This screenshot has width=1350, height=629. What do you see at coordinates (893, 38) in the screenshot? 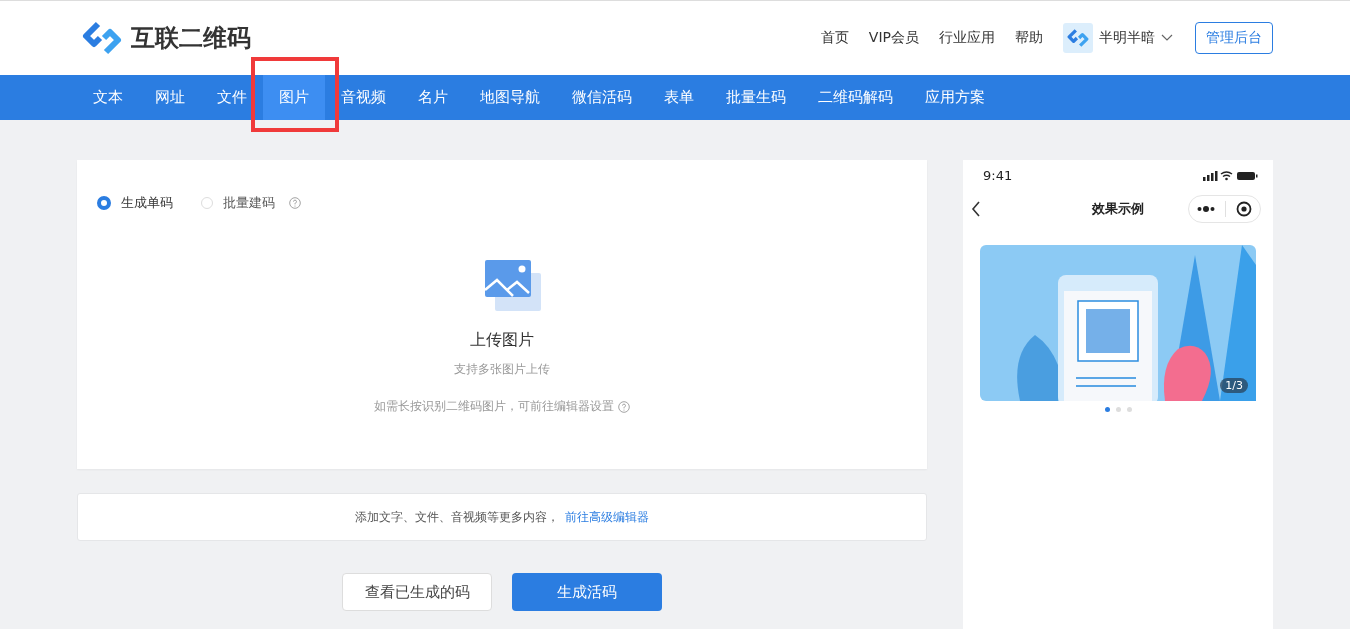
I see `header-link: VIP会员` at bounding box center [893, 38].